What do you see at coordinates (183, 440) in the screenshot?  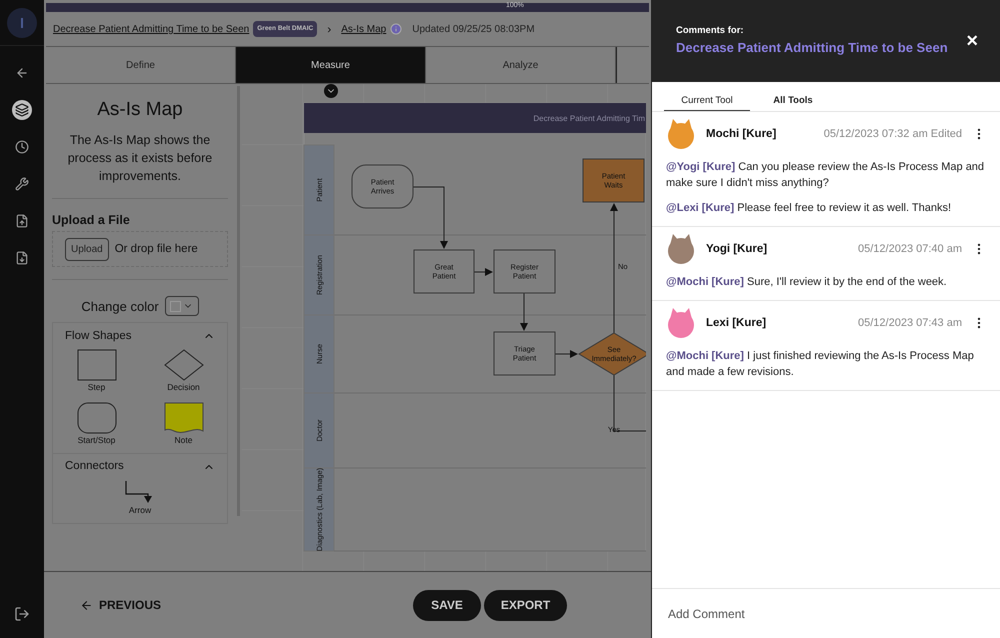 I see `shape-label: Note` at bounding box center [183, 440].